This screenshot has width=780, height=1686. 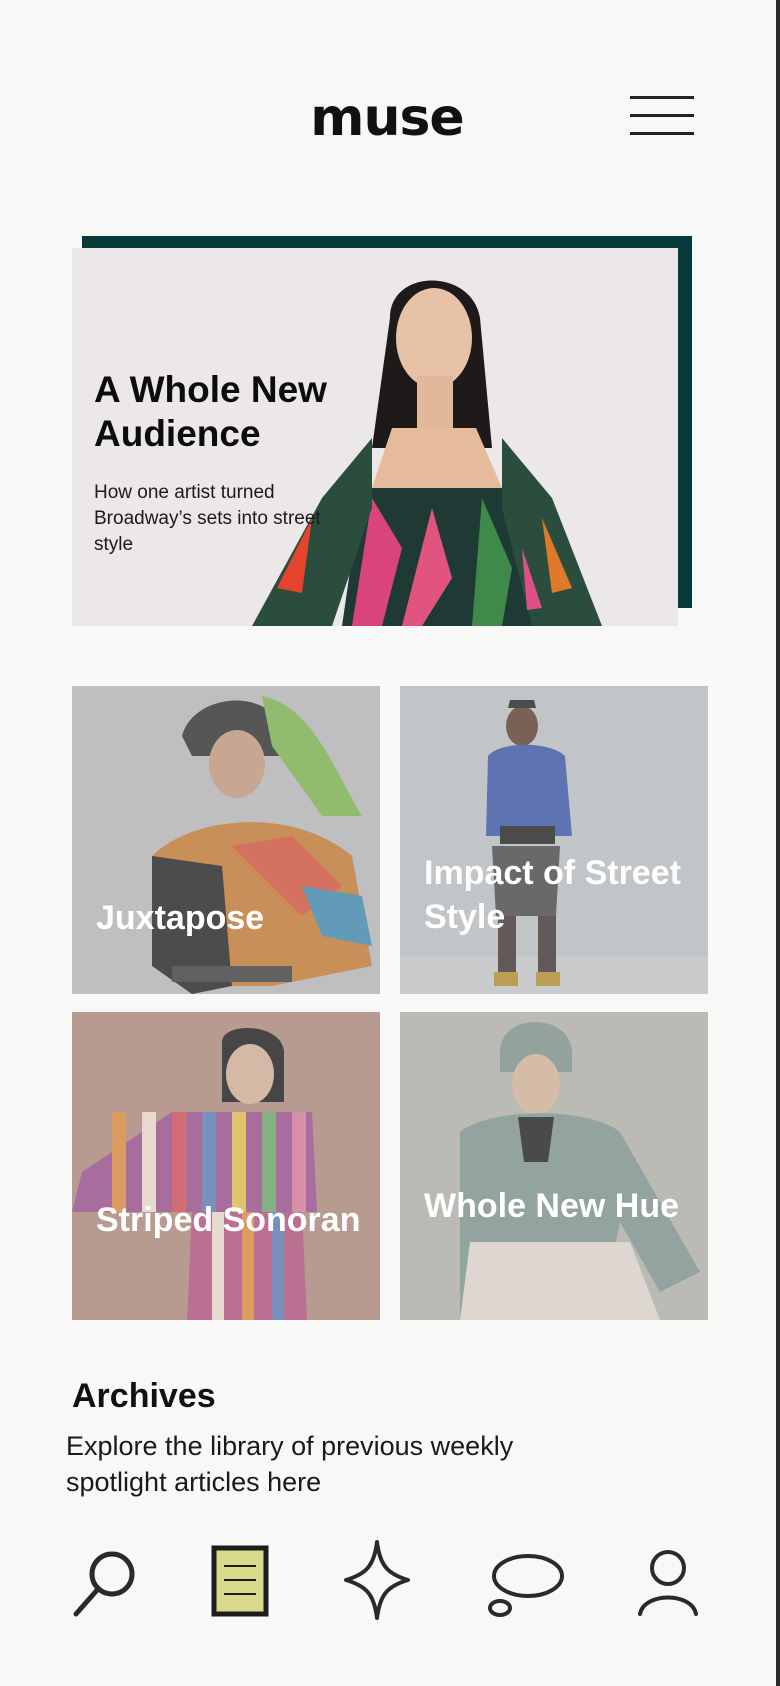 I want to click on sparkle-icon, so click(x=377, y=1580).